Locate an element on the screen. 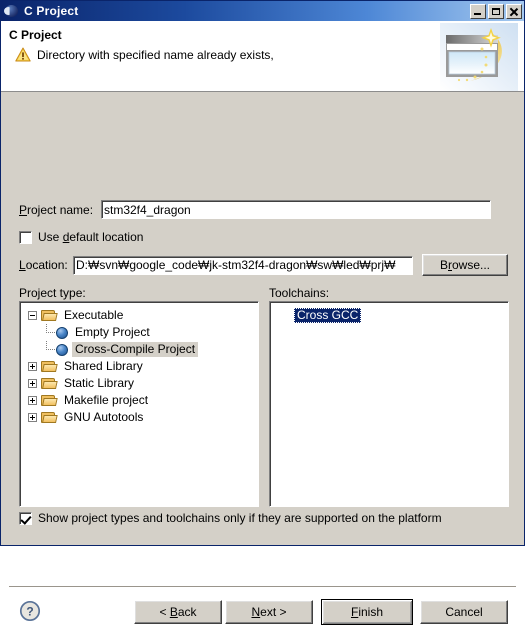  tree-item-label: Empty Project is located at coordinates (112, 332).